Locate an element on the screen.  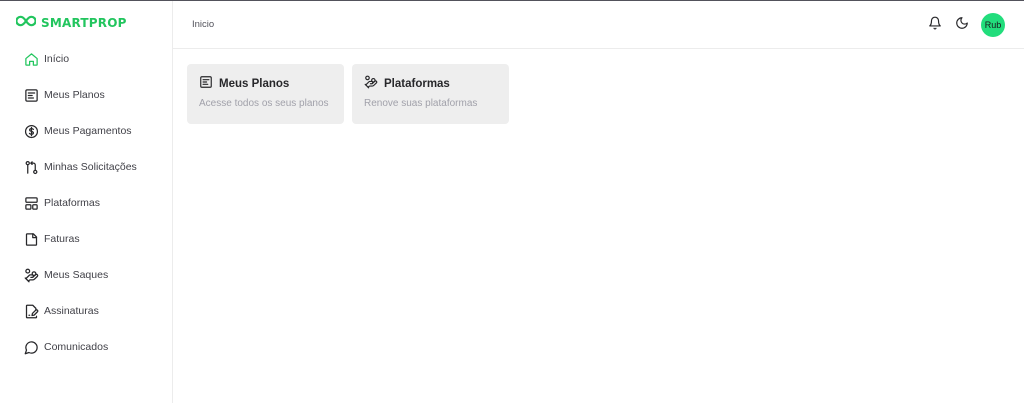
sidebar-item-comunicados: Comunicados is located at coordinates (86, 347).